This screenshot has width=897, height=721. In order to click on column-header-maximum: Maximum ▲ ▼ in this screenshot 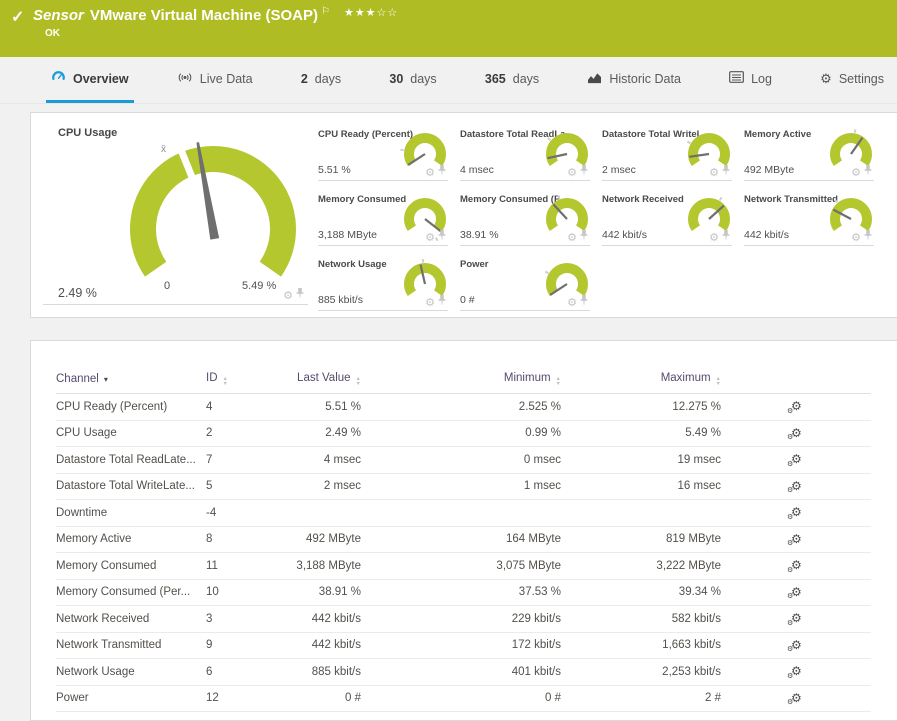, I will do `click(641, 380)`.